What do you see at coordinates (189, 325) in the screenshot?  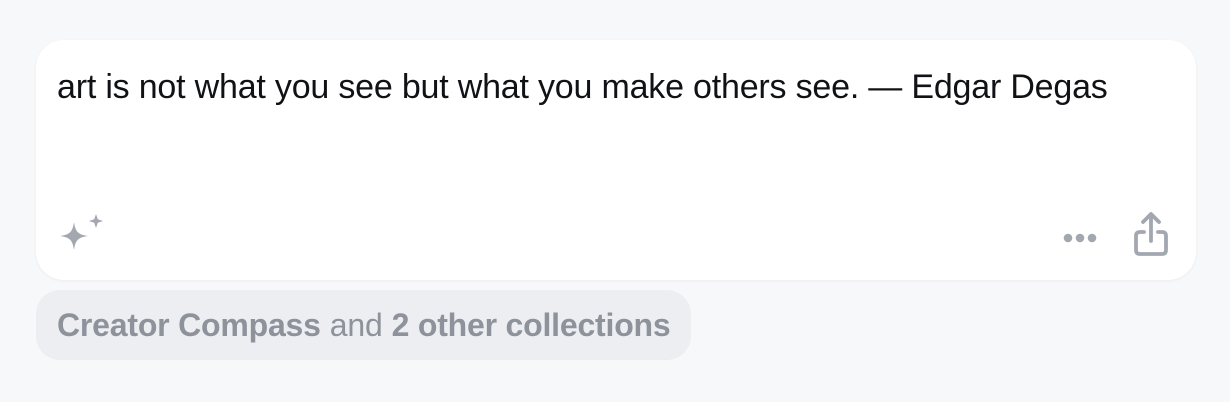 I see `primary-collection-link: Creator Compass` at bounding box center [189, 325].